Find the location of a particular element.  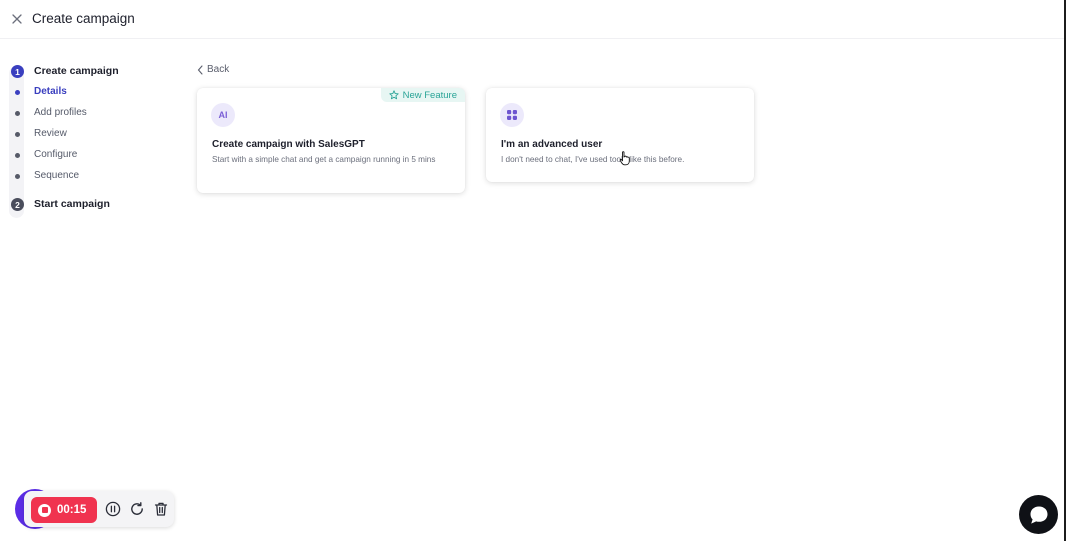

step-1-label: Create campaign is located at coordinates (76, 71).